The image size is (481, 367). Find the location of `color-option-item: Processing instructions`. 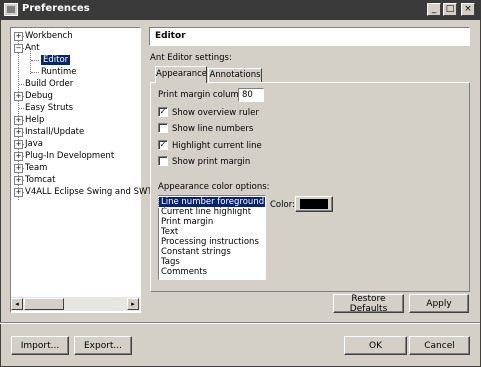

color-option-item: Processing instructions is located at coordinates (212, 242).